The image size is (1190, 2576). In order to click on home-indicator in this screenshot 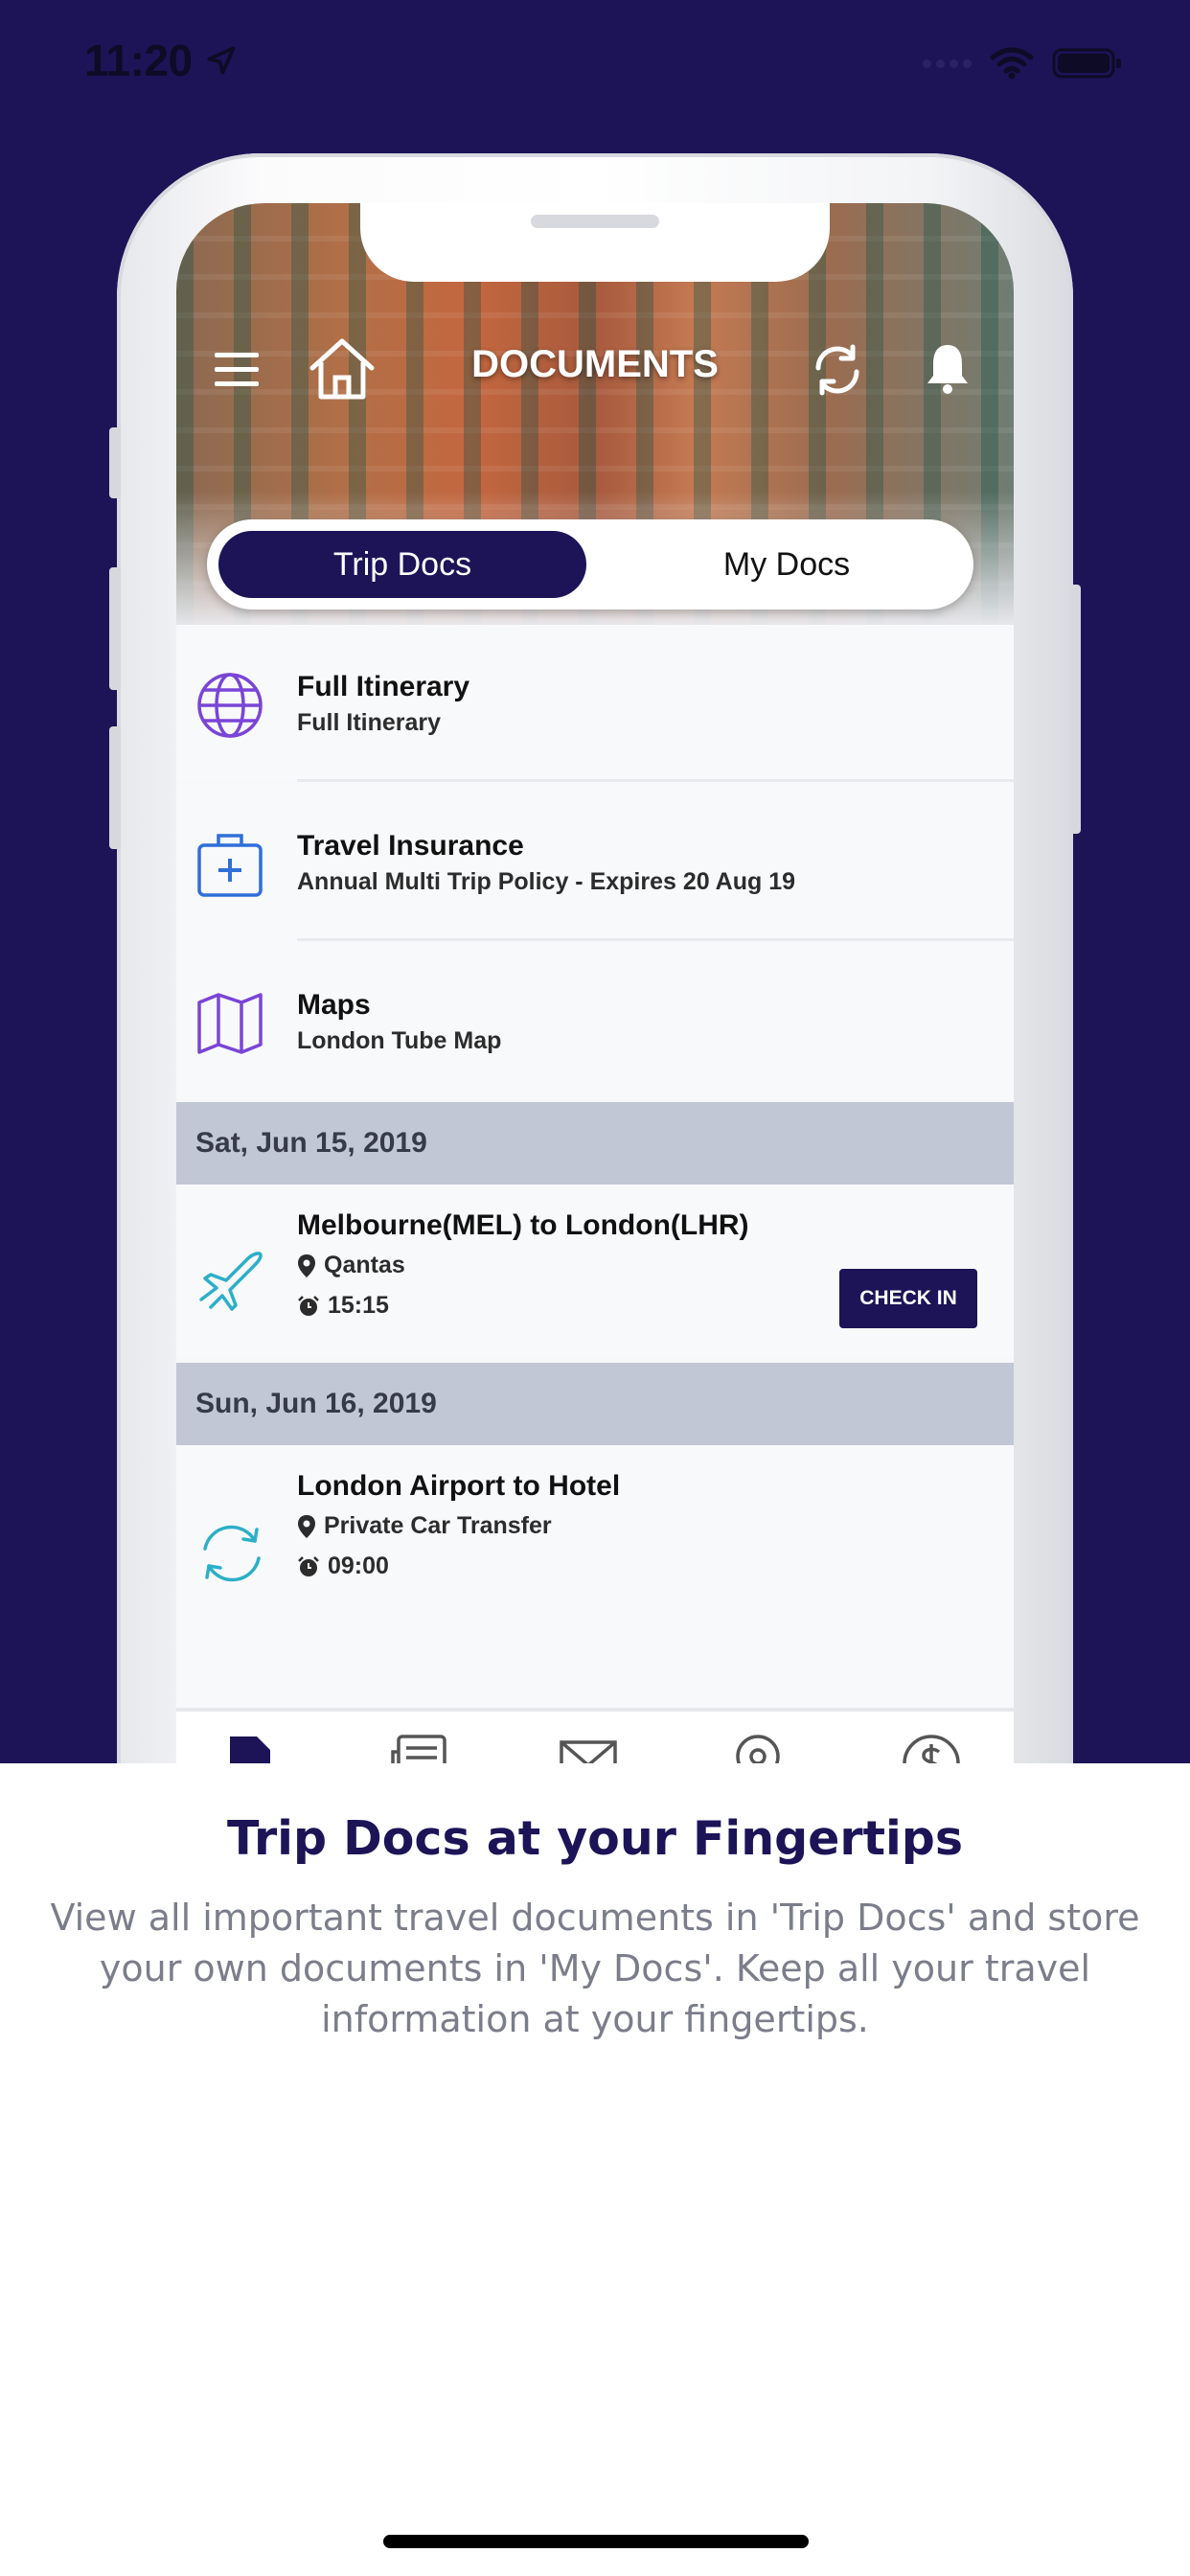, I will do `click(596, 2541)`.